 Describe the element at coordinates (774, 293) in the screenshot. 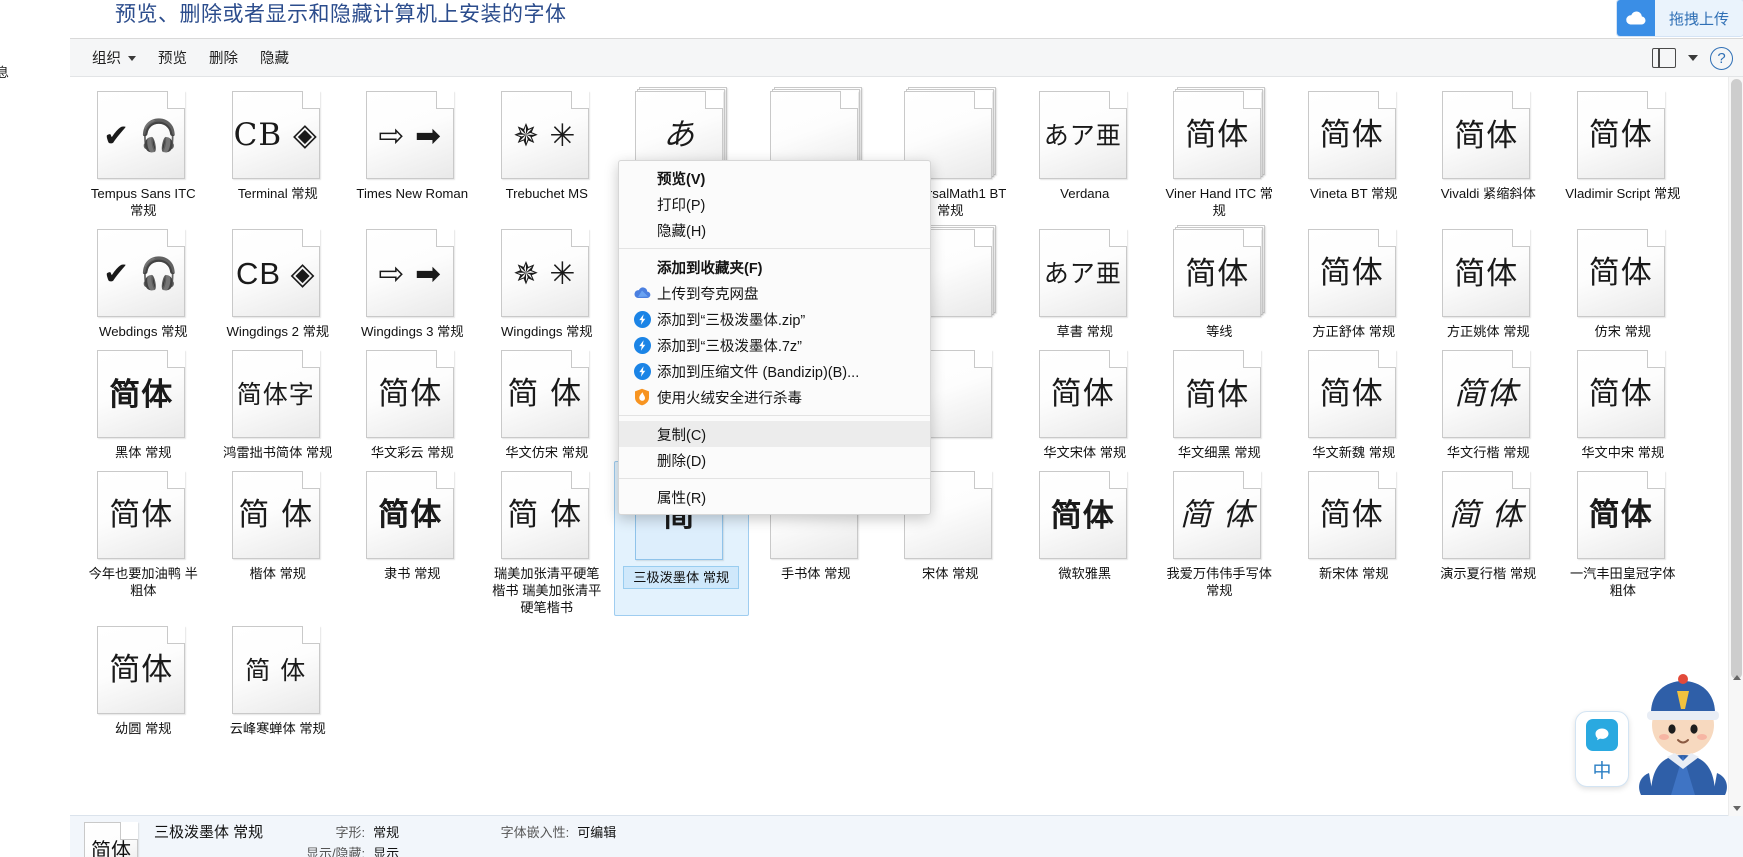

I see `context-menu-item: 上传到夸克网盘` at that location.